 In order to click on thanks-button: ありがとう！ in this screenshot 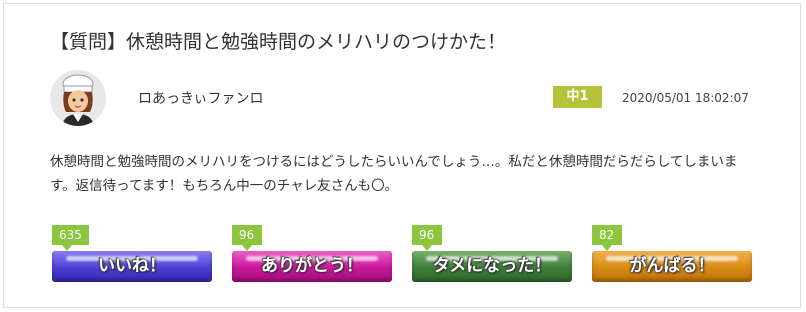, I will do `click(312, 266)`.